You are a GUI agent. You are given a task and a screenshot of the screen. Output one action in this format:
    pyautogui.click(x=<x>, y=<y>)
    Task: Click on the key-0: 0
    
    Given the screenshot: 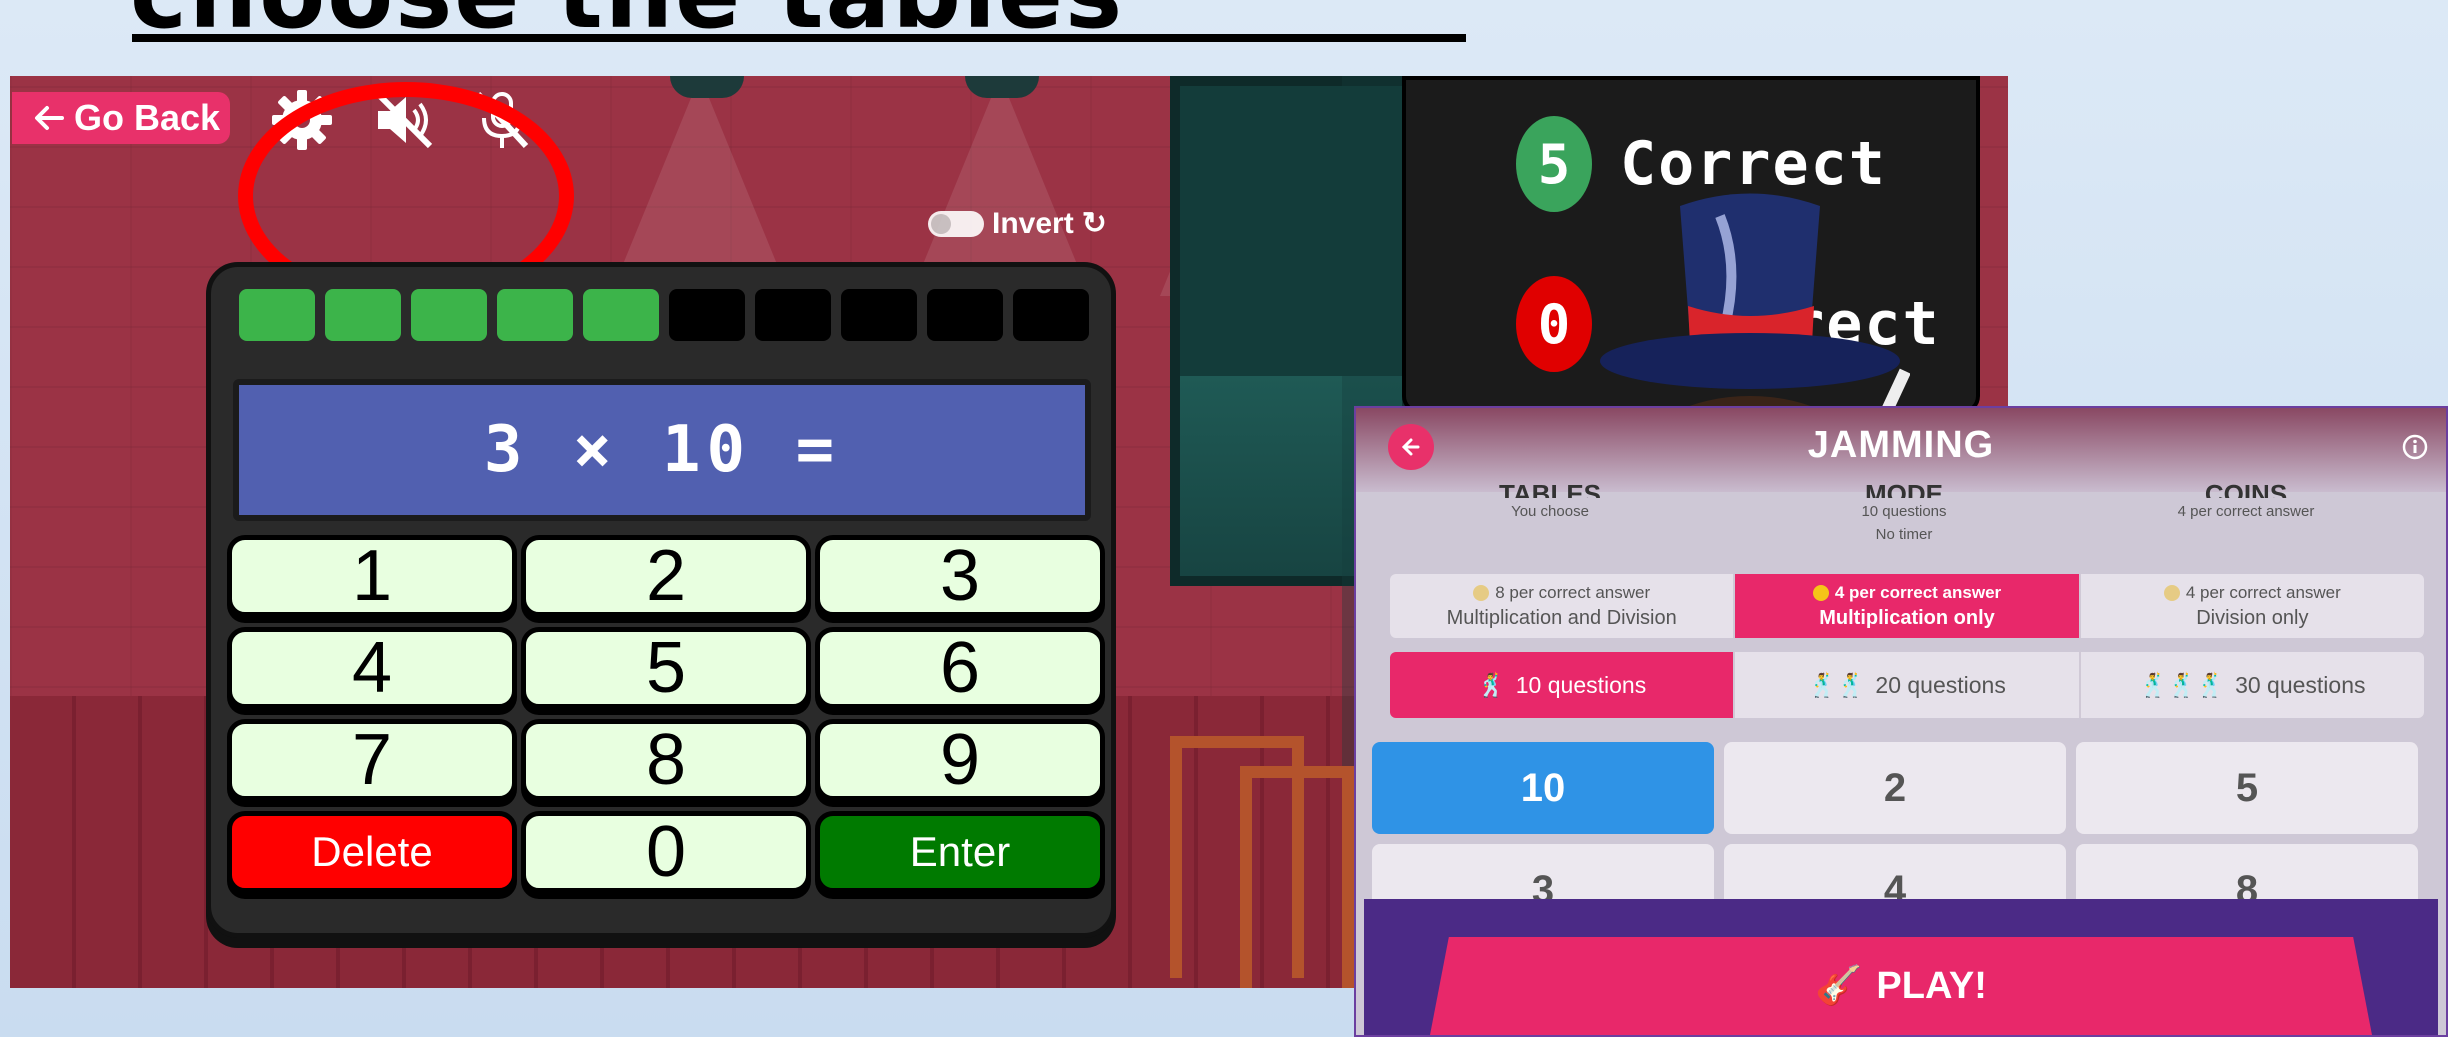 What is the action you would take?
    pyautogui.click(x=666, y=852)
    